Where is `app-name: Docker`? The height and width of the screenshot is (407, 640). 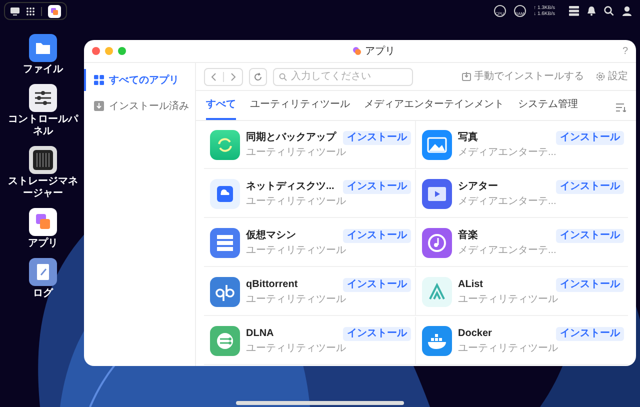 app-name: Docker is located at coordinates (475, 333).